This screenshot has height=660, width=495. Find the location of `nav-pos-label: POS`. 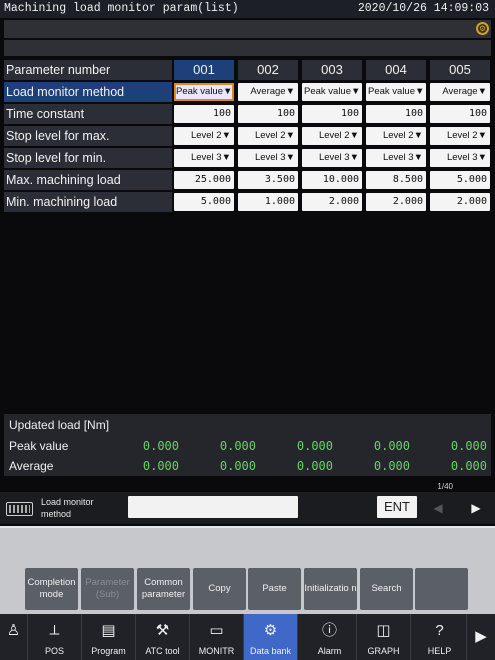

nav-pos-label: POS is located at coordinates (54, 651).